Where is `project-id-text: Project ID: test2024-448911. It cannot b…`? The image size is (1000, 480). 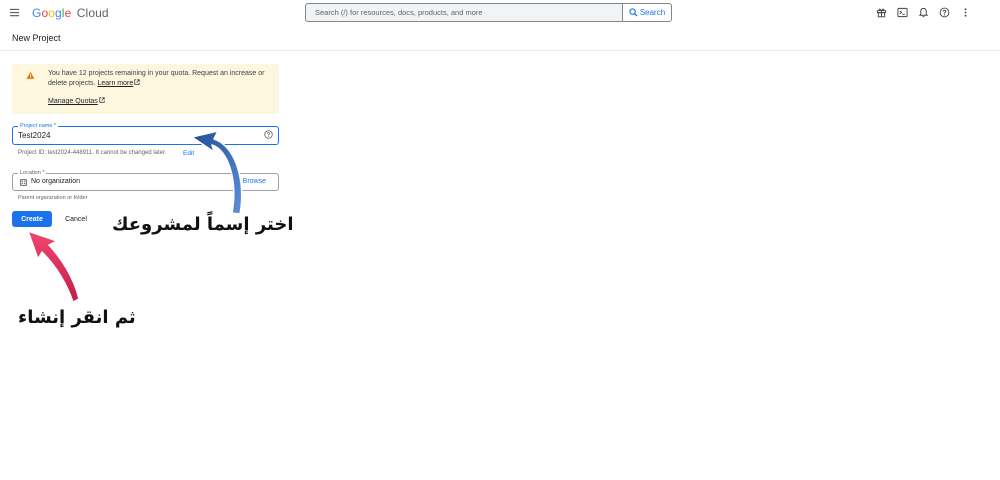 project-id-text: Project ID: test2024-448911. It cannot b… is located at coordinates (92, 153).